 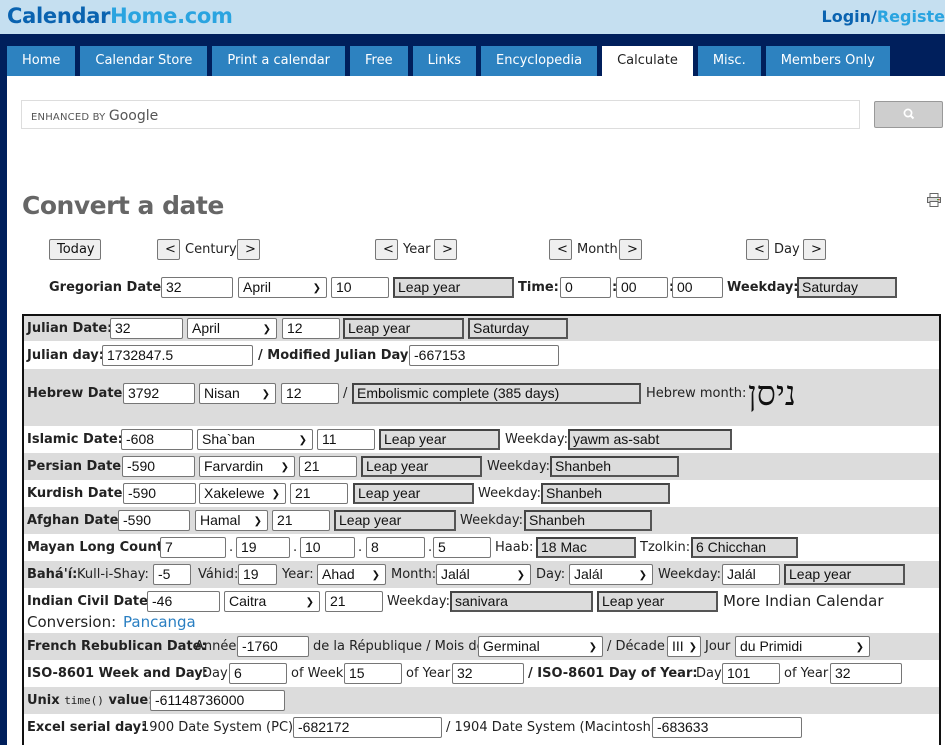 I want to click on indian-month-select: Caitra ❯, so click(x=272, y=601).